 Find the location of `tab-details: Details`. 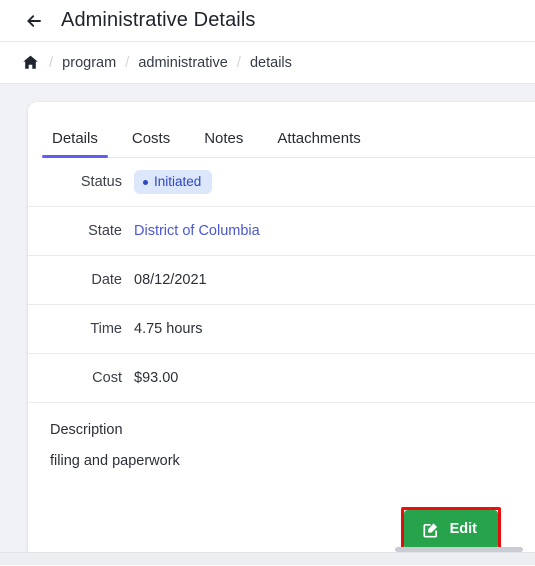

tab-details: Details is located at coordinates (75, 144).